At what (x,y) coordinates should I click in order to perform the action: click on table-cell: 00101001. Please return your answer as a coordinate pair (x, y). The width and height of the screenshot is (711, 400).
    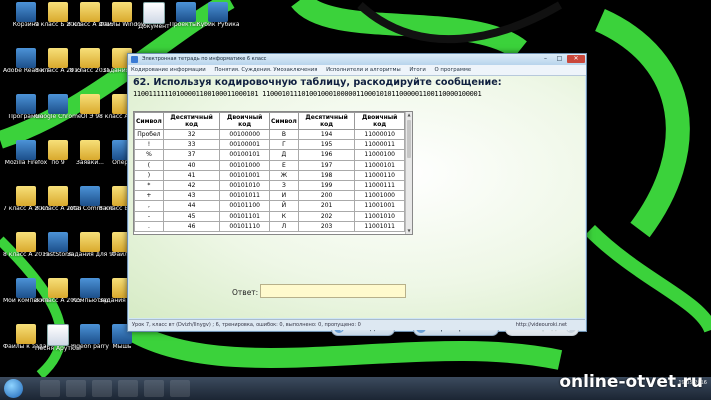
    Looking at the image, I should click on (244, 175).